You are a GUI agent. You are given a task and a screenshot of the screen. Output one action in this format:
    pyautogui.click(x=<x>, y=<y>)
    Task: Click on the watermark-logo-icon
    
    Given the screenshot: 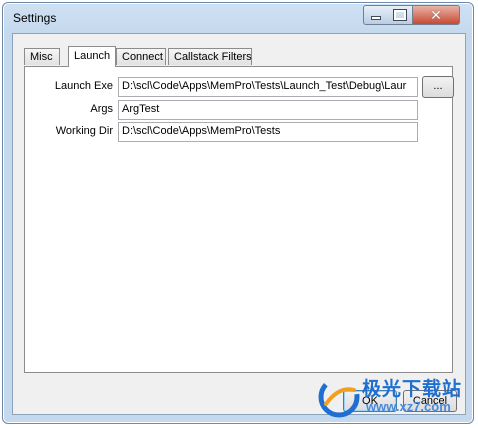 What is the action you would take?
    pyautogui.click(x=339, y=397)
    